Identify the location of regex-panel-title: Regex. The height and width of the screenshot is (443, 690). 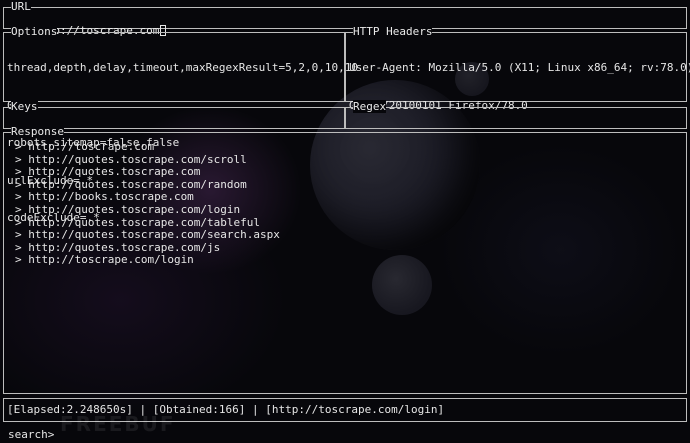
(370, 106).